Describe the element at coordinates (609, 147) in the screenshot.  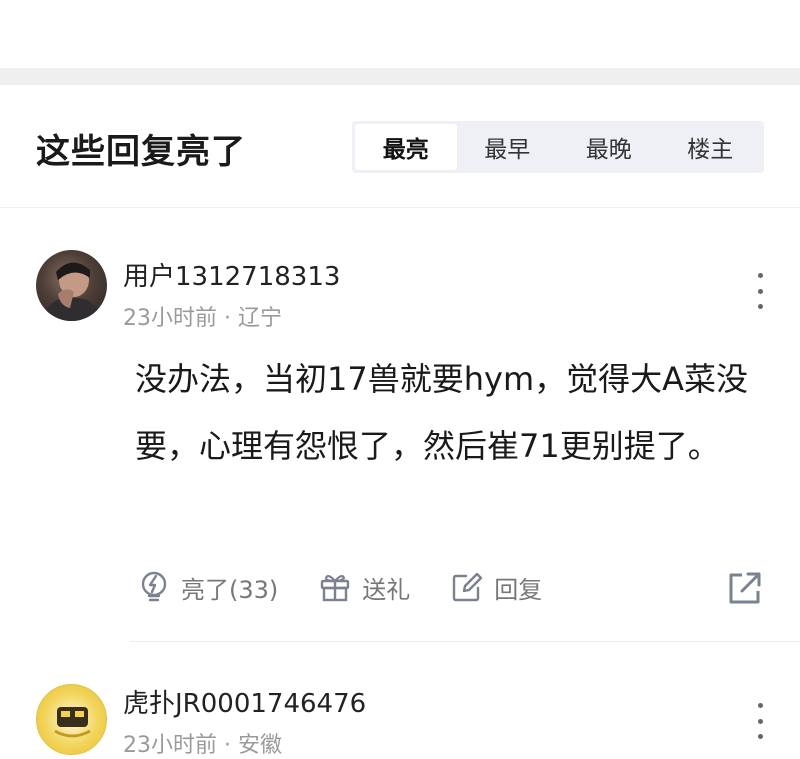
I see `tab-latest: 最晚` at that location.